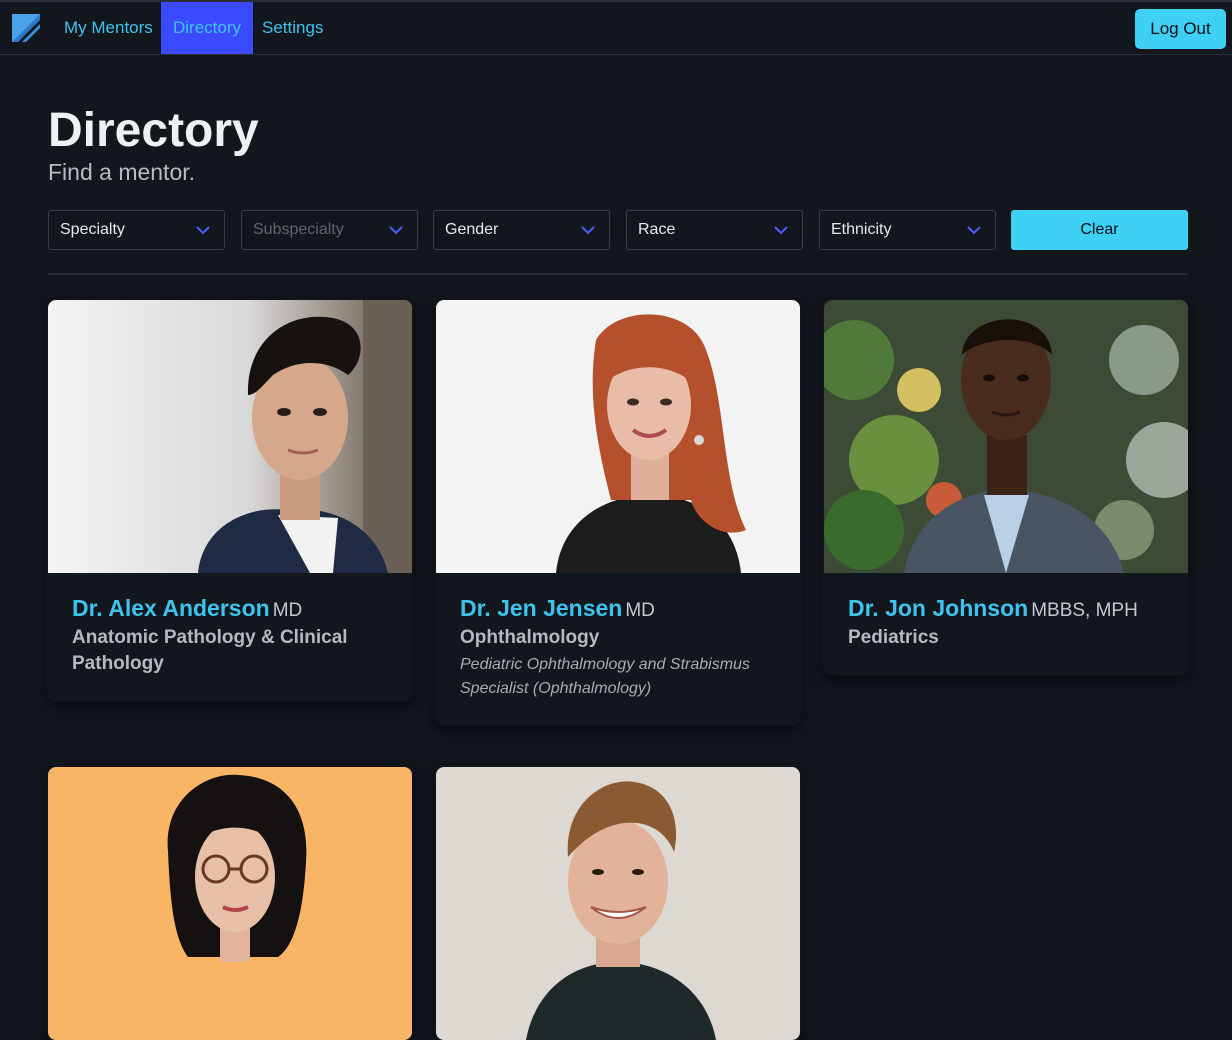 This screenshot has width=1232, height=1040. What do you see at coordinates (472, 229) in the screenshot?
I see `gender-select-label: Gender` at bounding box center [472, 229].